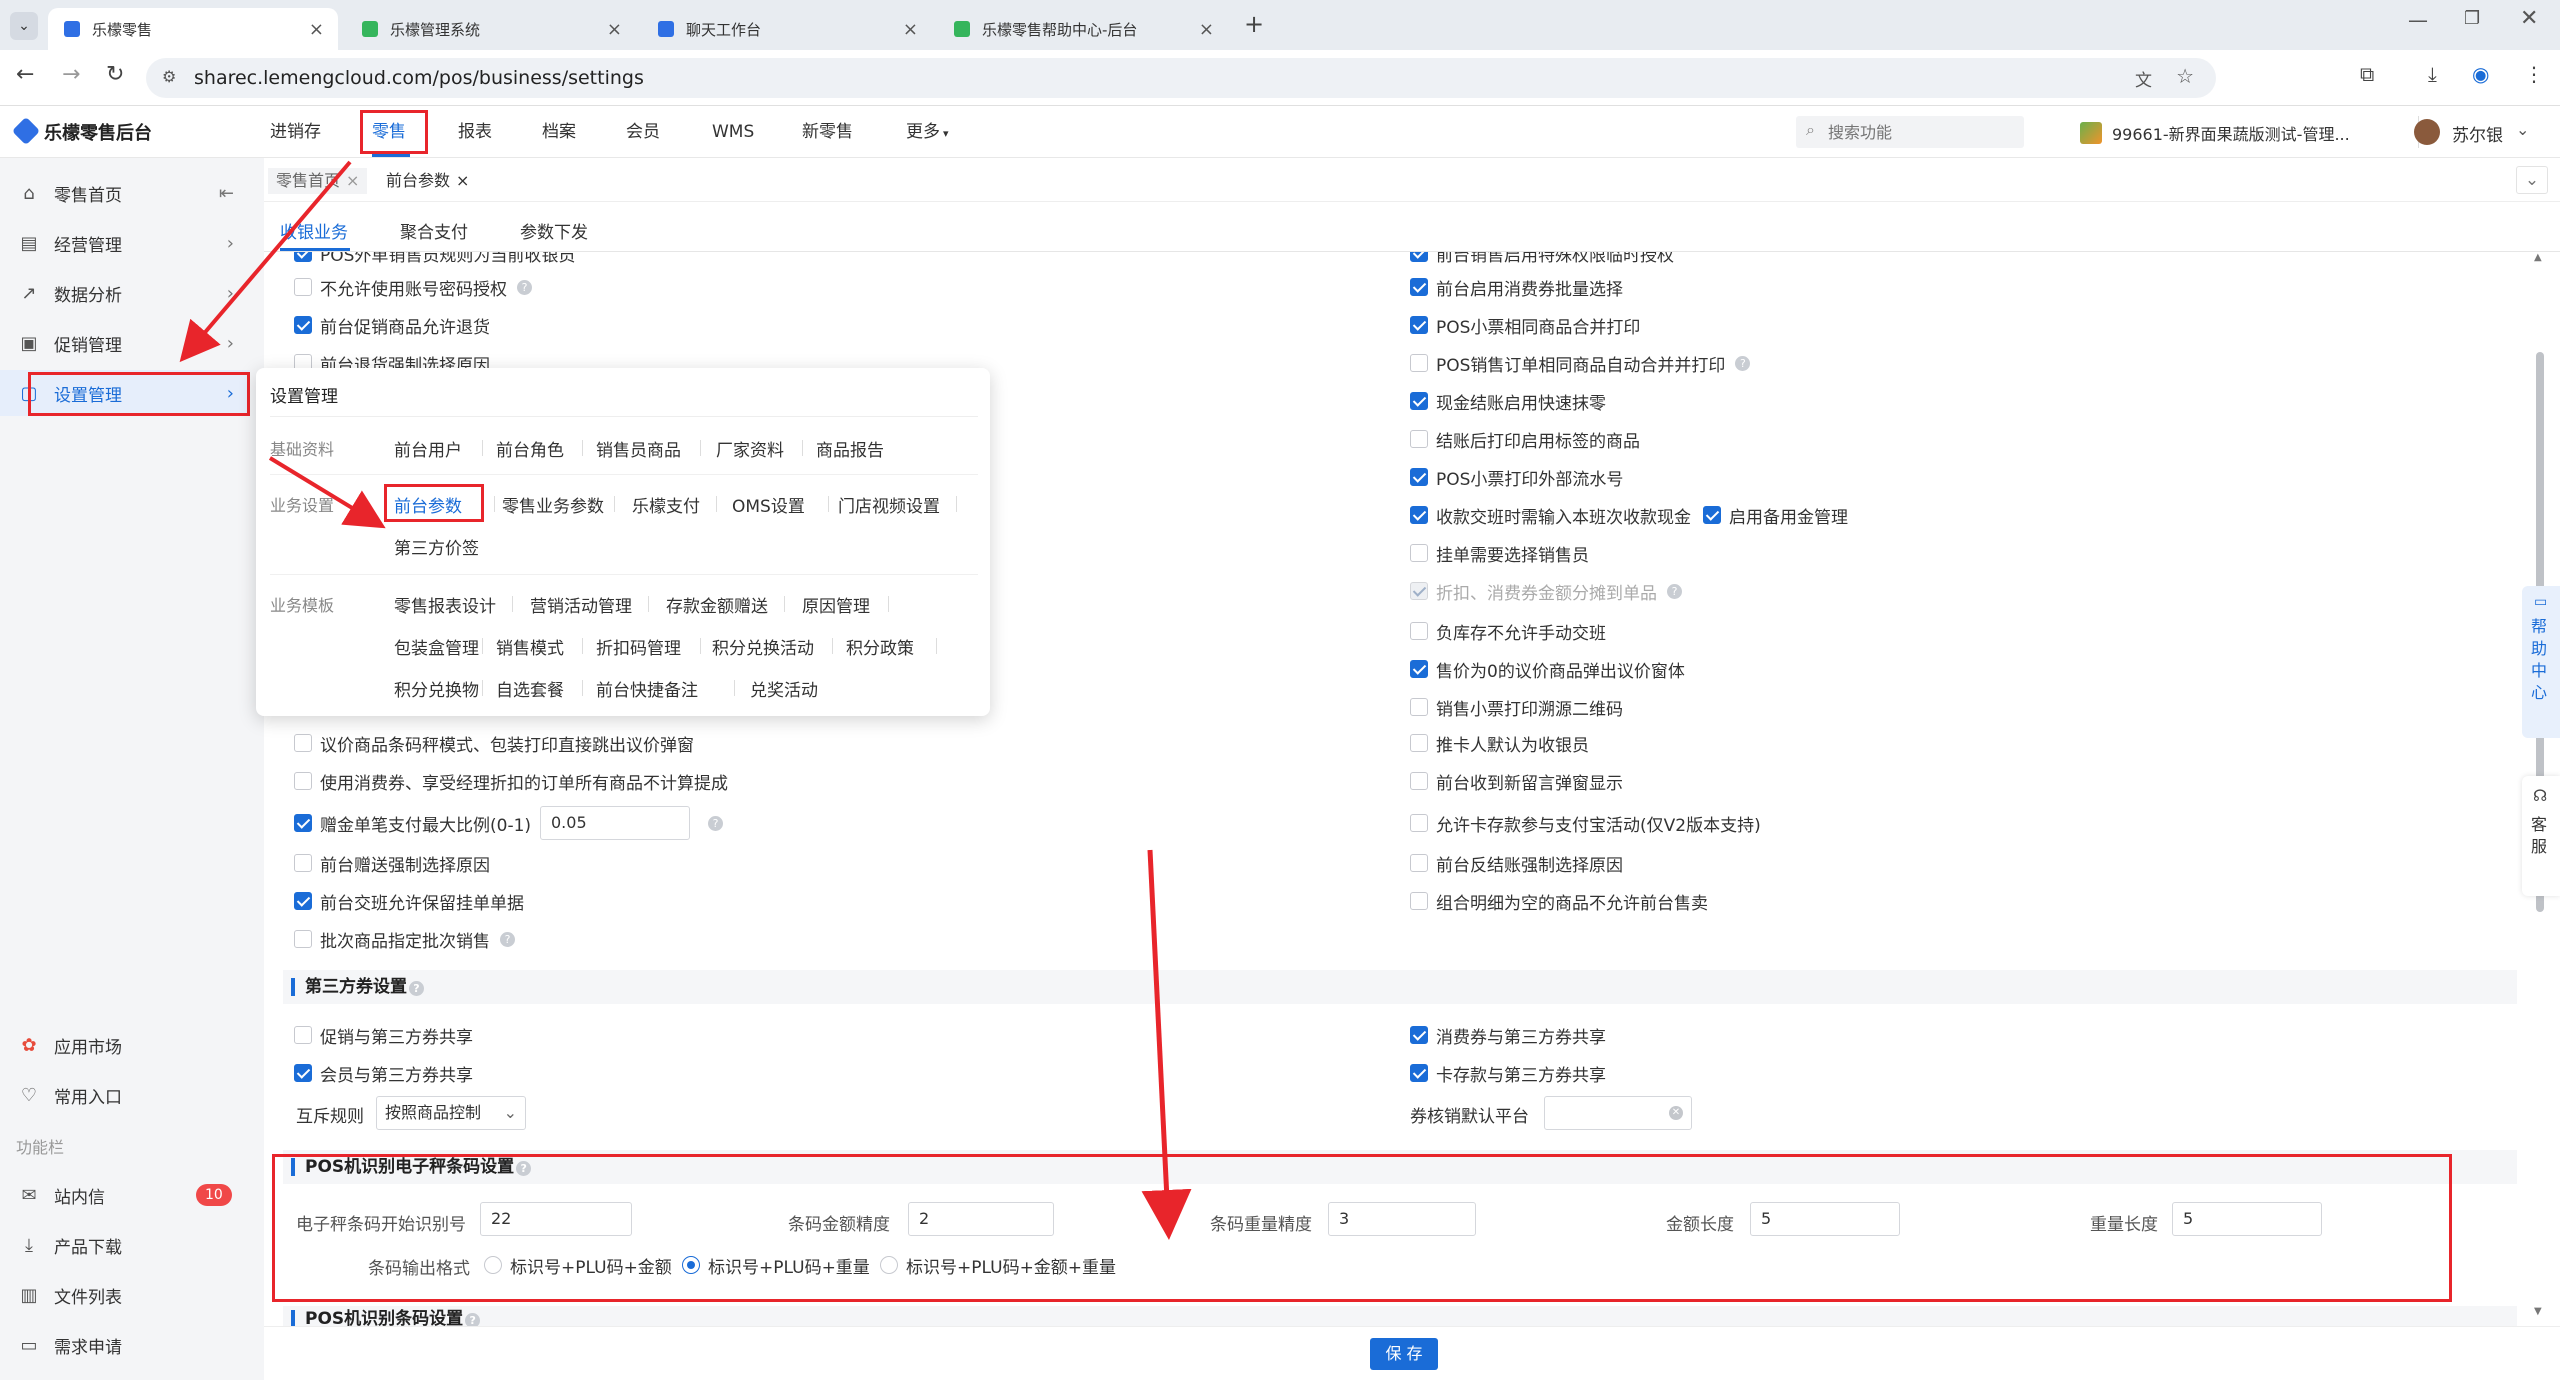  Describe the element at coordinates (314, 230) in the screenshot. I see `tab-cashier-business: 收银业务` at that location.